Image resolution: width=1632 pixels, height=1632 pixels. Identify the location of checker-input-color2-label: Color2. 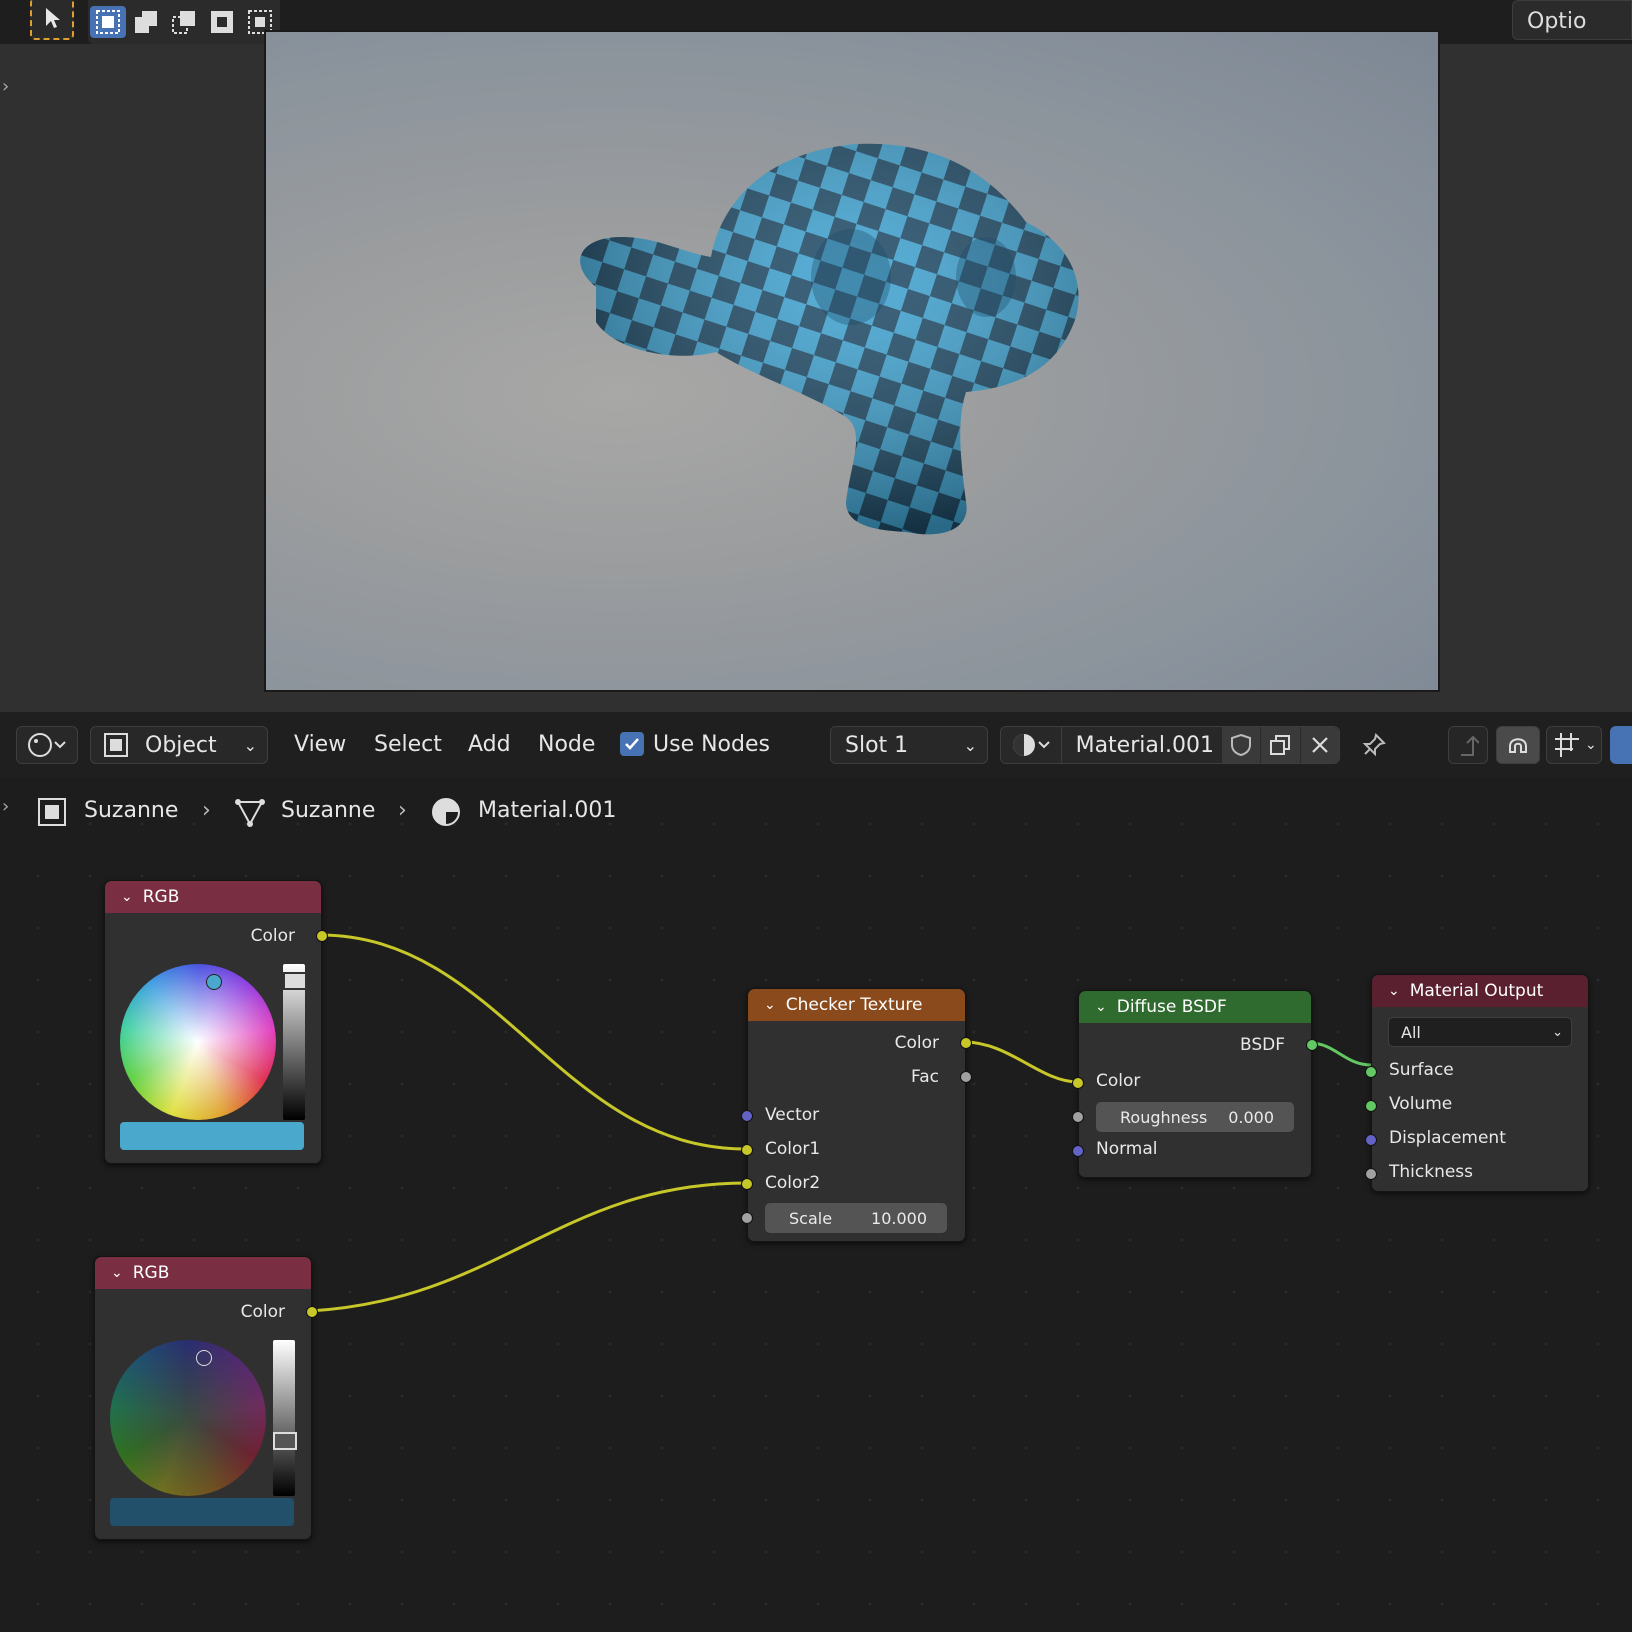
(793, 1183).